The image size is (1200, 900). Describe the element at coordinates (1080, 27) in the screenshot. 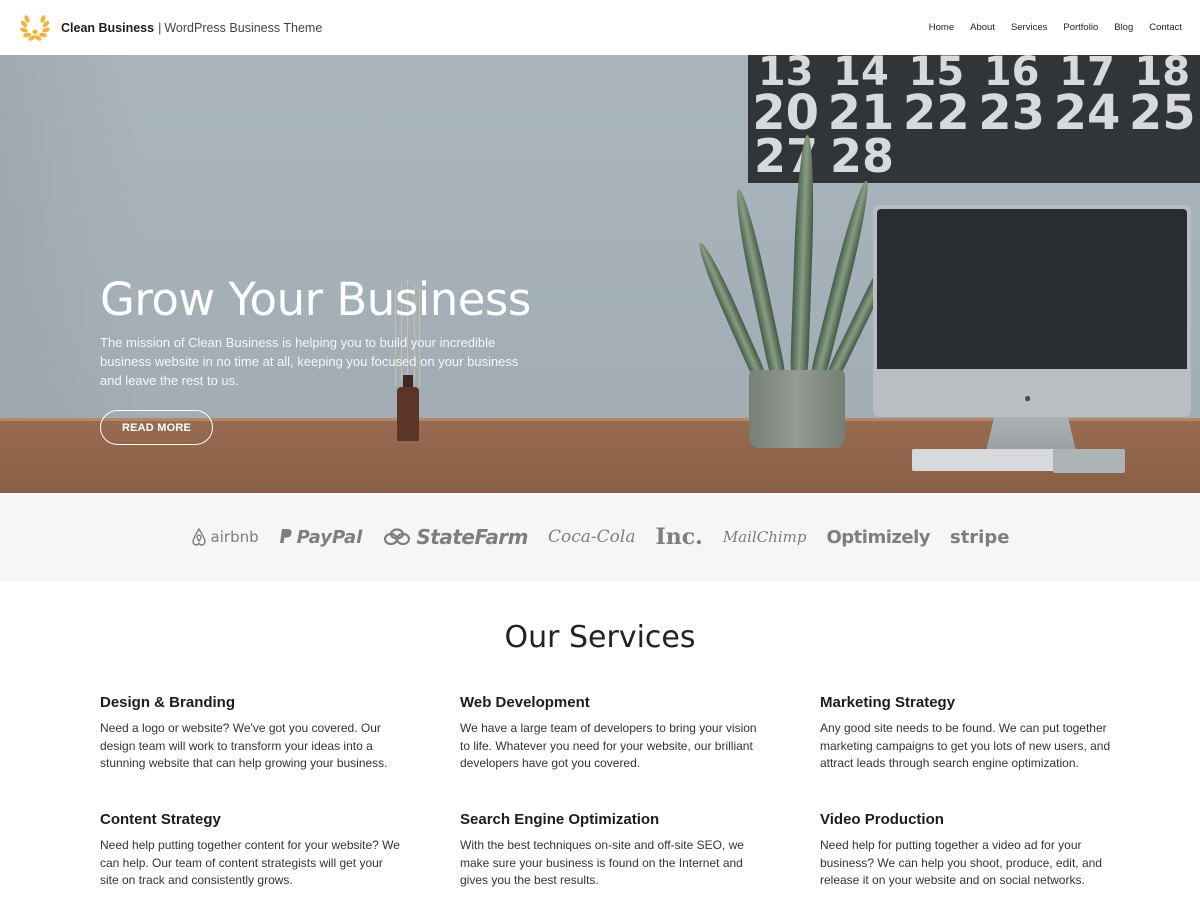

I see `nav-portfolio: Portfolio` at that location.